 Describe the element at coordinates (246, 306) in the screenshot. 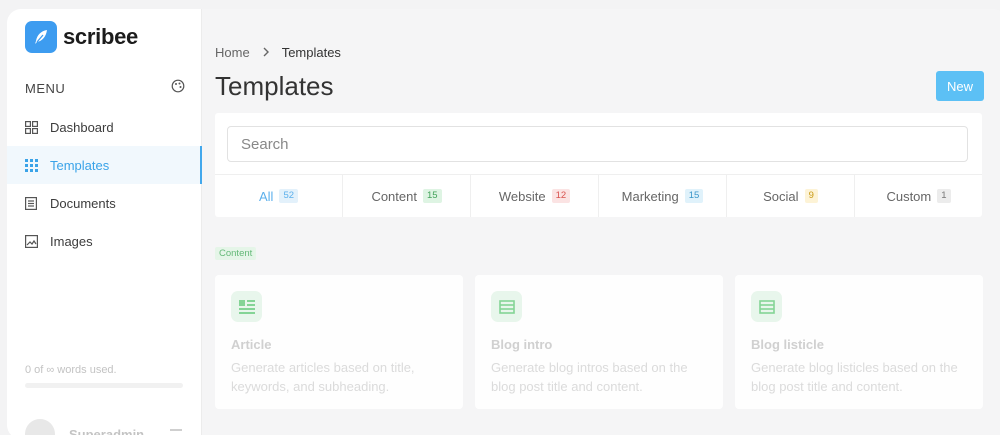

I see `article-icon` at that location.